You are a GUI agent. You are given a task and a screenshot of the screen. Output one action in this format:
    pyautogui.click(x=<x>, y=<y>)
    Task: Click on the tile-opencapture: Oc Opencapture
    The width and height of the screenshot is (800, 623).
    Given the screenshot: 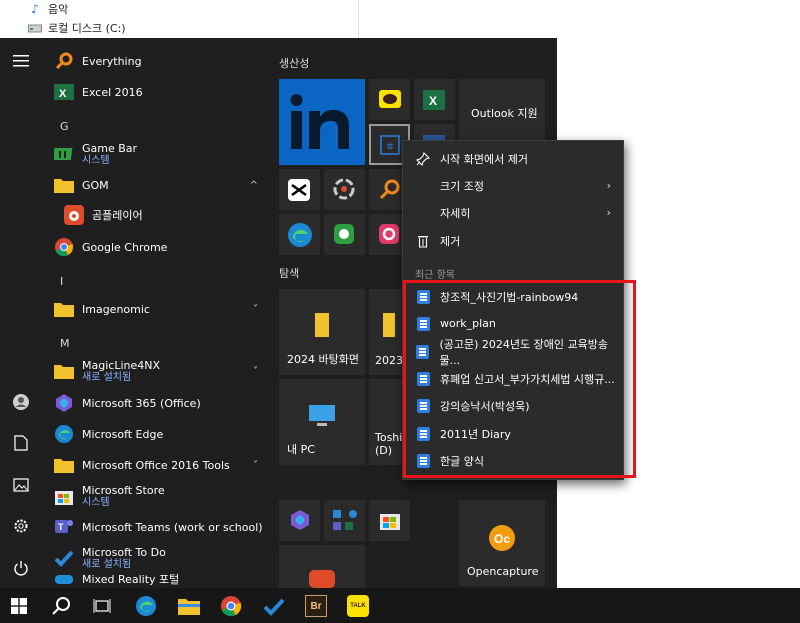 What is the action you would take?
    pyautogui.click(x=502, y=543)
    